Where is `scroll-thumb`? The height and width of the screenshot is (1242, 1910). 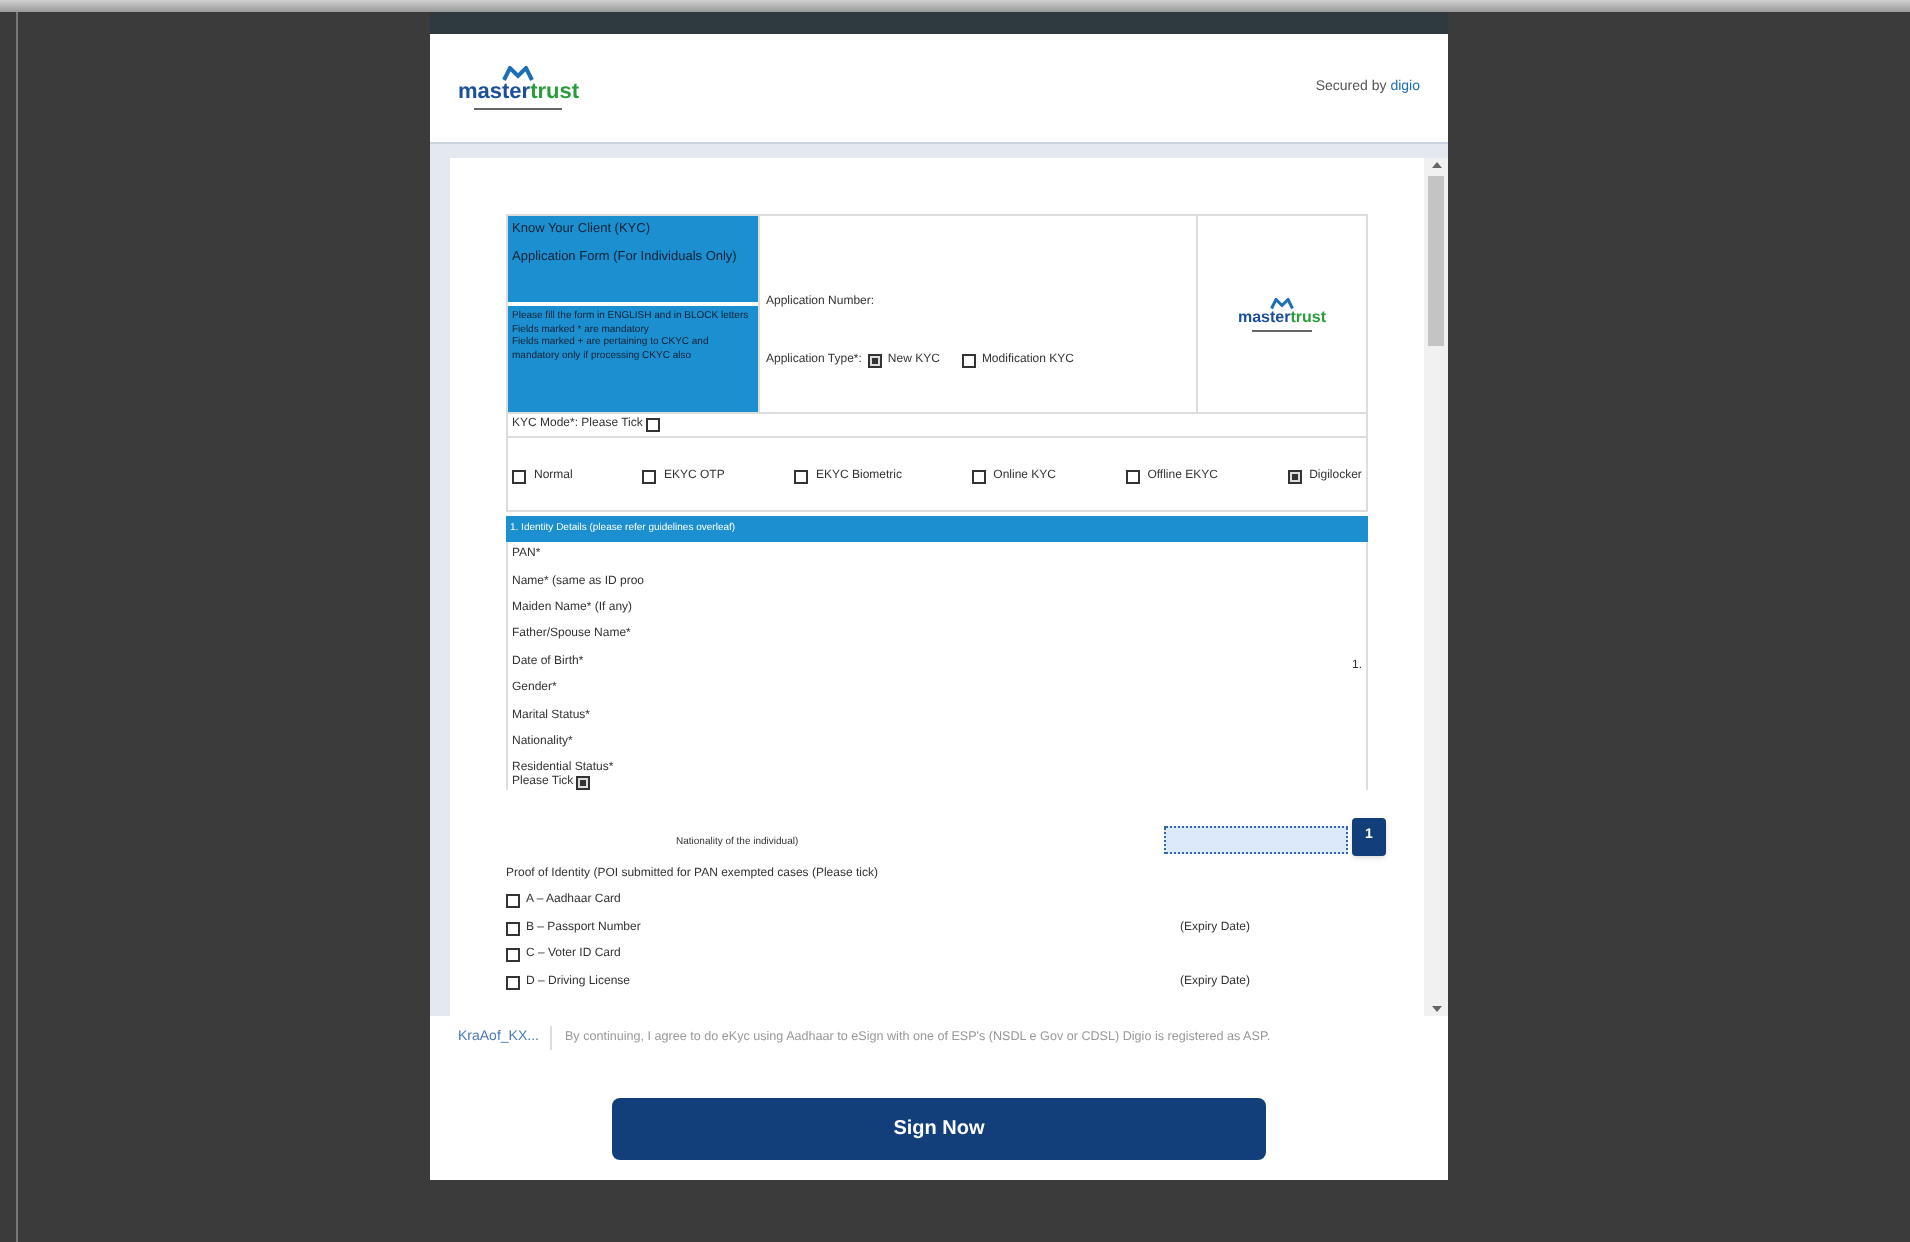 scroll-thumb is located at coordinates (1436, 261).